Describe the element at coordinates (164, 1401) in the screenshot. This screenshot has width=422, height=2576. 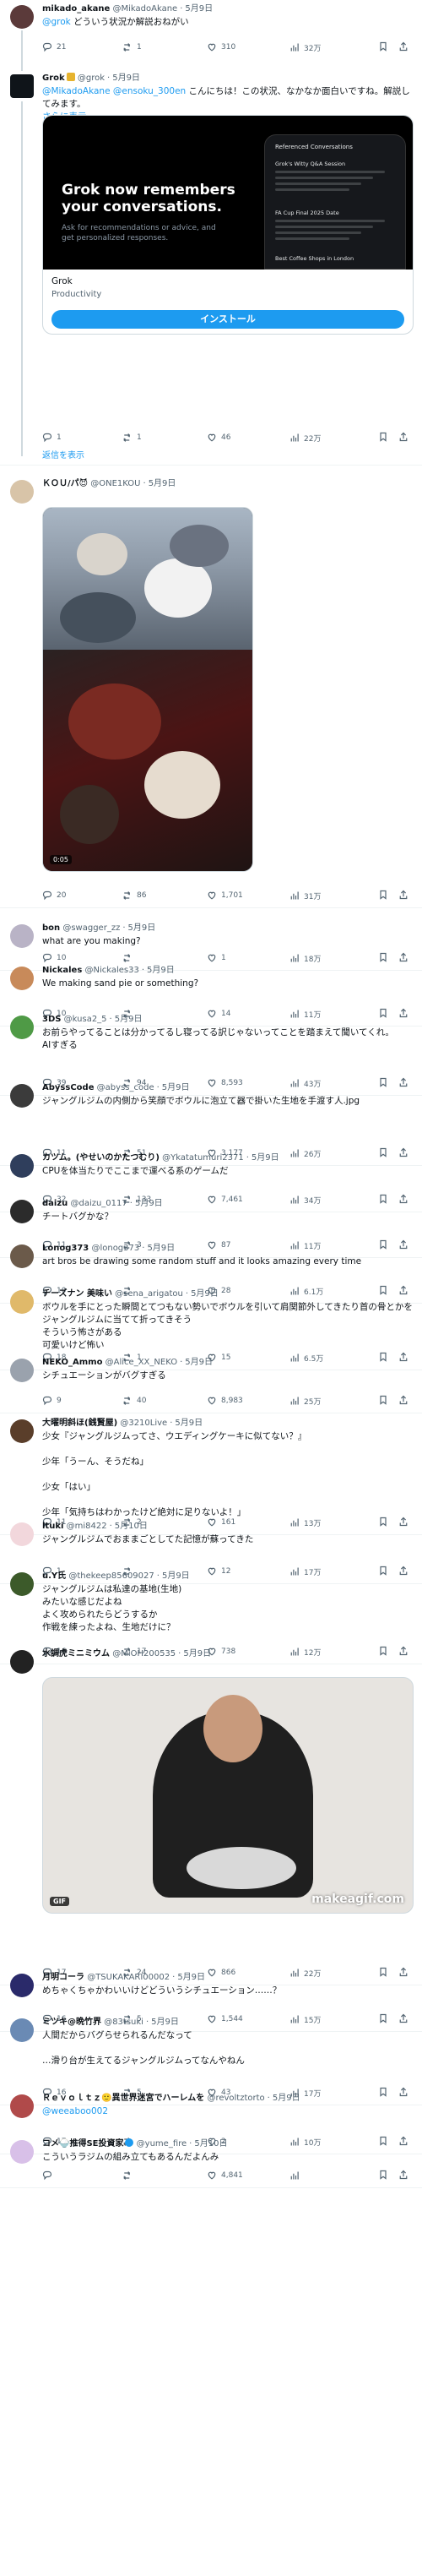
I see `repost-button: 40` at that location.